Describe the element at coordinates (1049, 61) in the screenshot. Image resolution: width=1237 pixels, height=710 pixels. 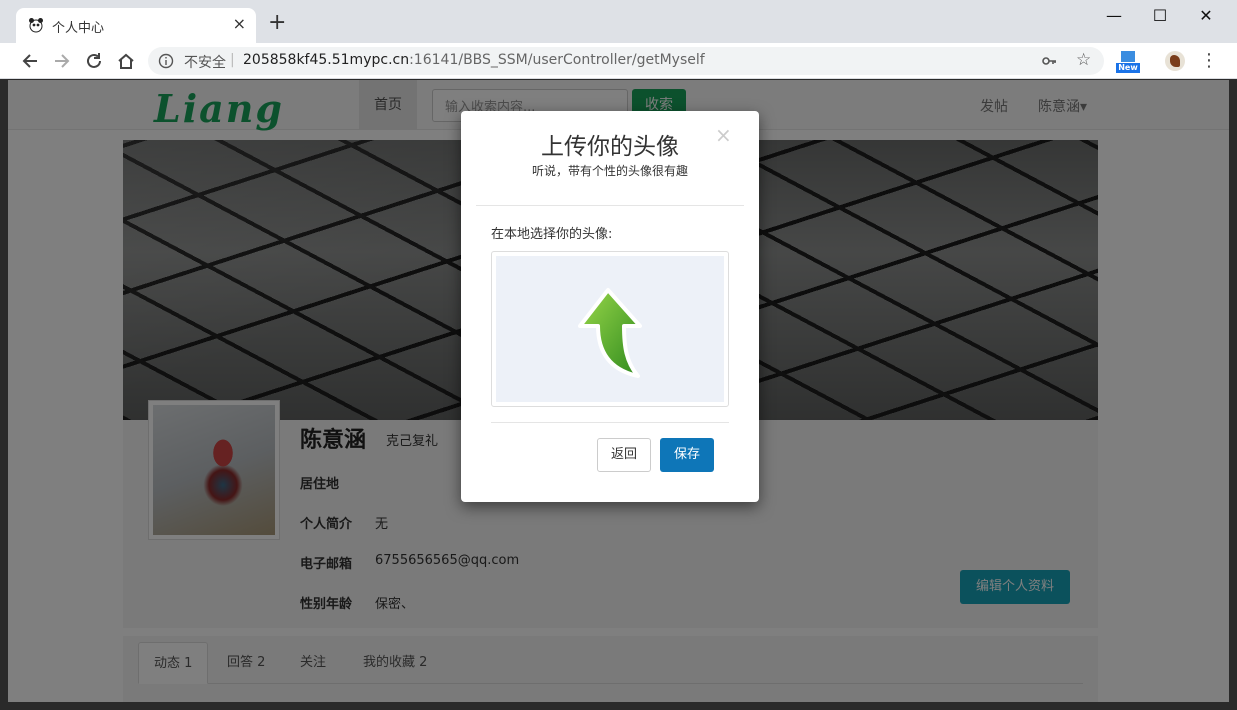
I see `key-icon` at that location.